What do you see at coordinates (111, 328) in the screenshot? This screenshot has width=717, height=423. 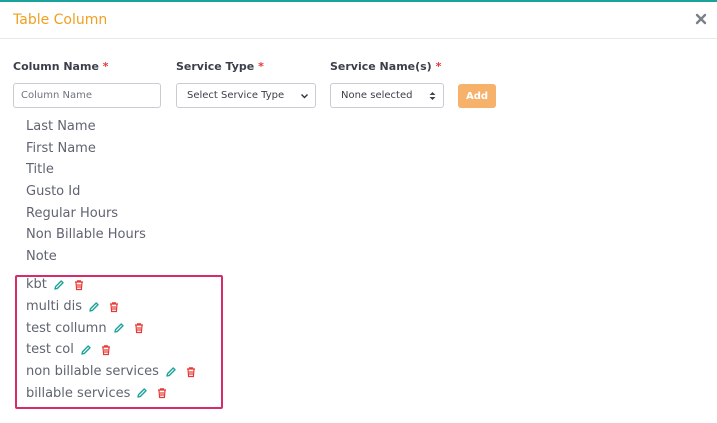 I see `custom-column-item: test collumn` at bounding box center [111, 328].